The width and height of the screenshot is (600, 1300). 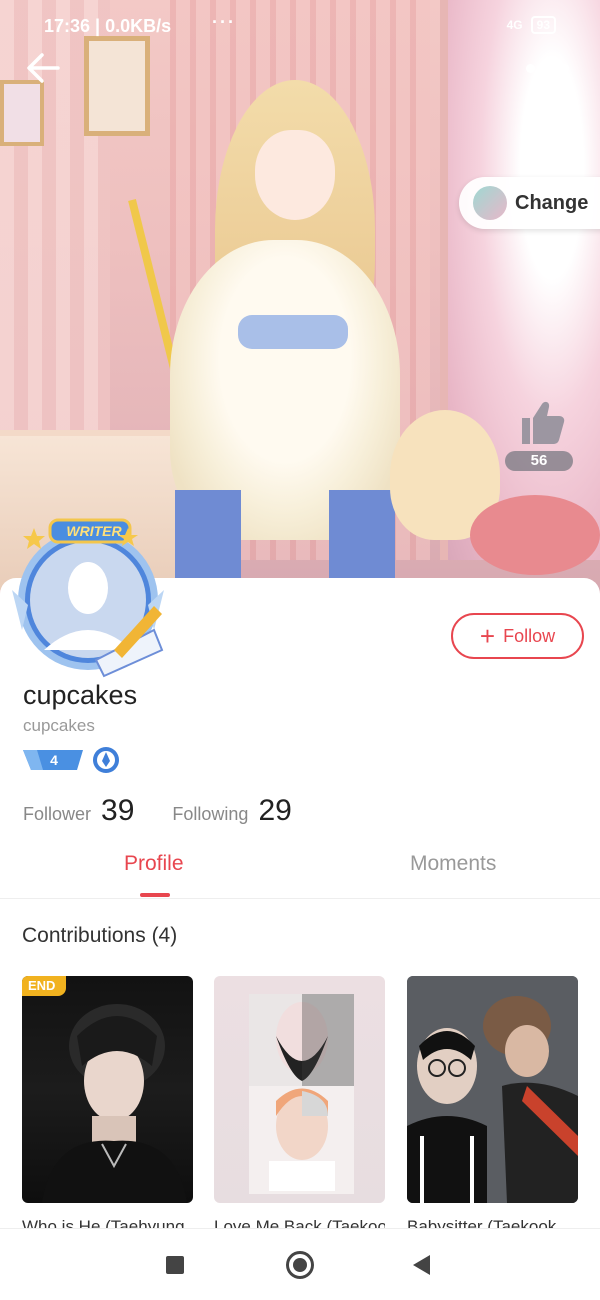 I want to click on triangle-back-icon, so click(x=421, y=1265).